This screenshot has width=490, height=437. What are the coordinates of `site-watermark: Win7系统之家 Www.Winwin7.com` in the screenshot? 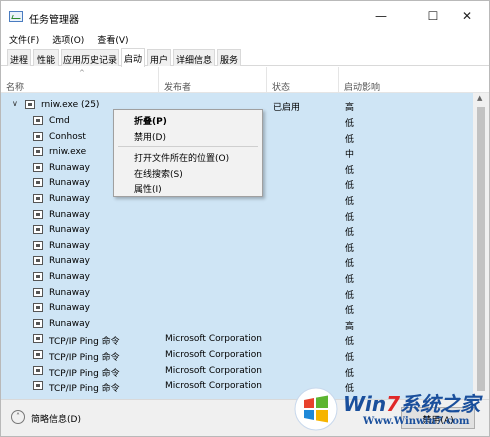 It's located at (390, 410).